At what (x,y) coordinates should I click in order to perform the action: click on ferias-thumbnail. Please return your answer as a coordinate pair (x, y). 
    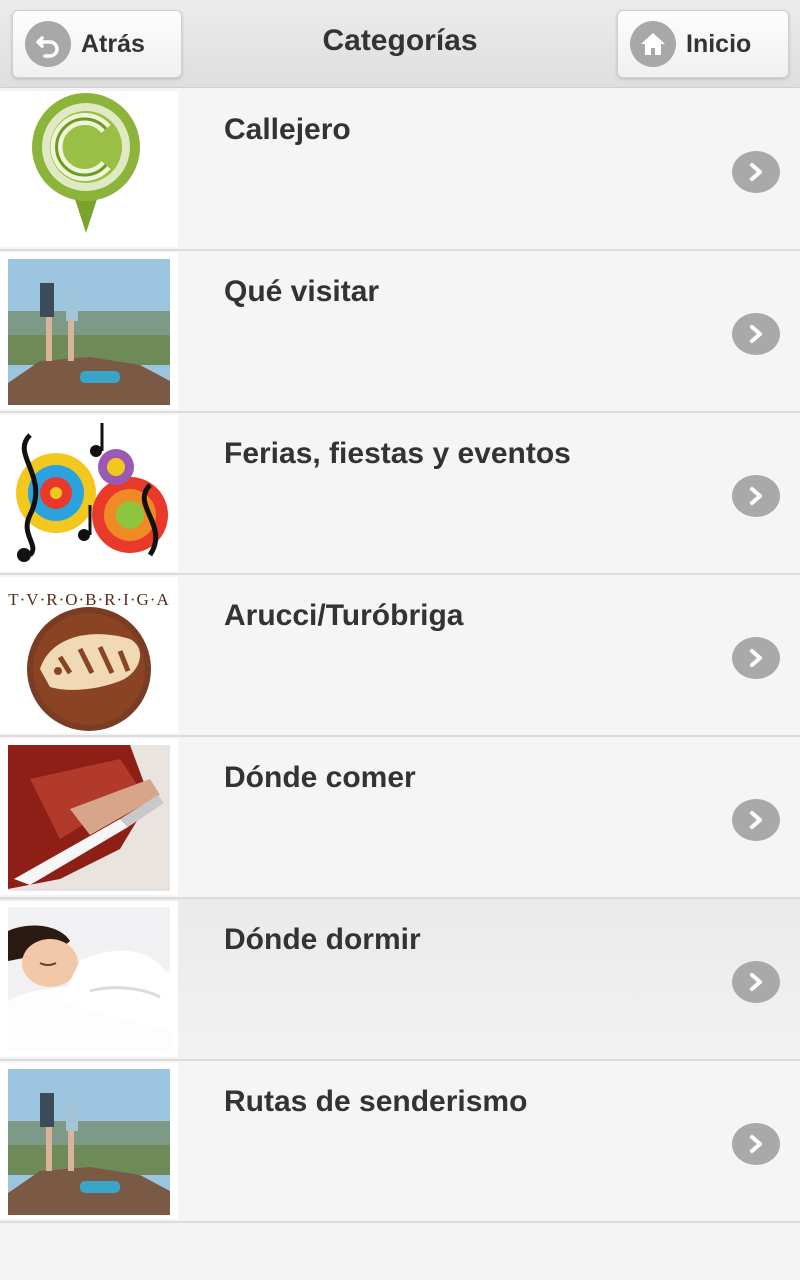
    Looking at the image, I should click on (89, 493).